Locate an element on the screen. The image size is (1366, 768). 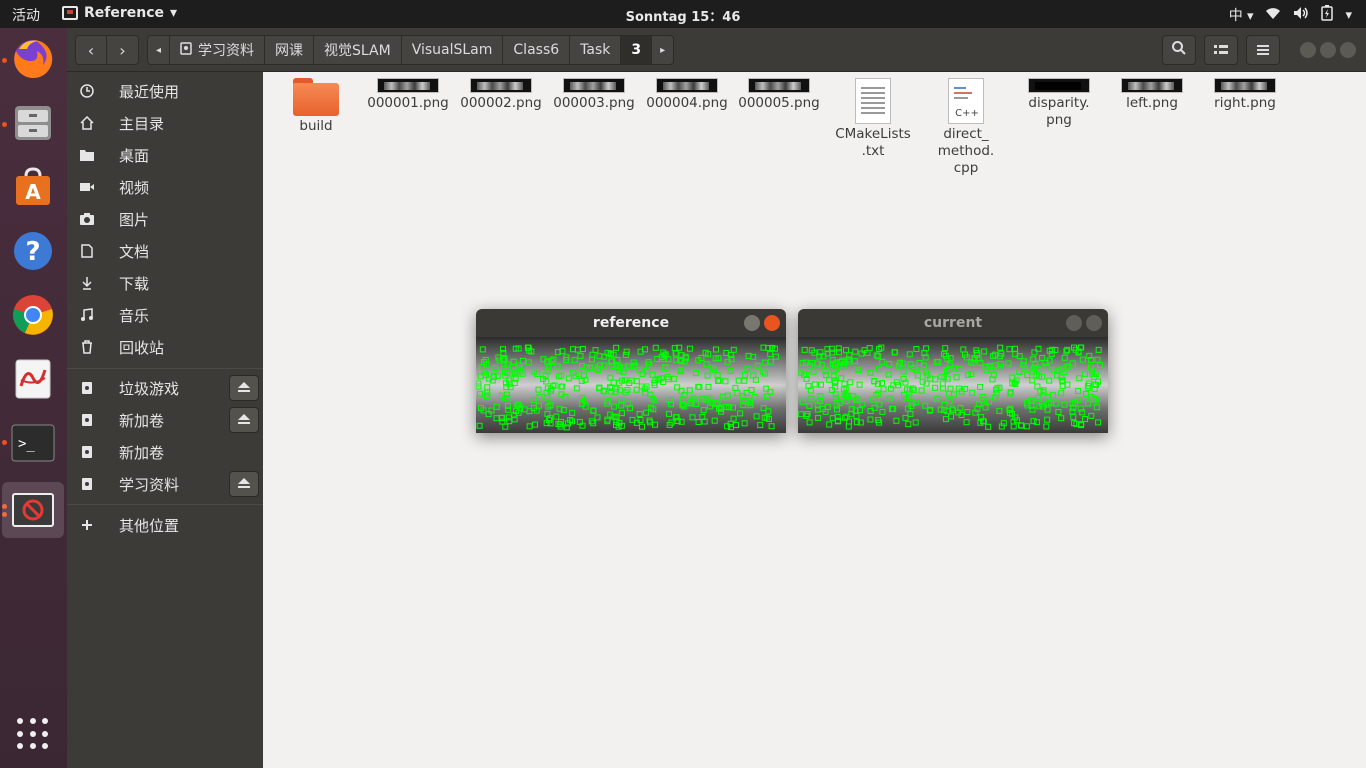
firefox-icon is located at coordinates (33, 59).